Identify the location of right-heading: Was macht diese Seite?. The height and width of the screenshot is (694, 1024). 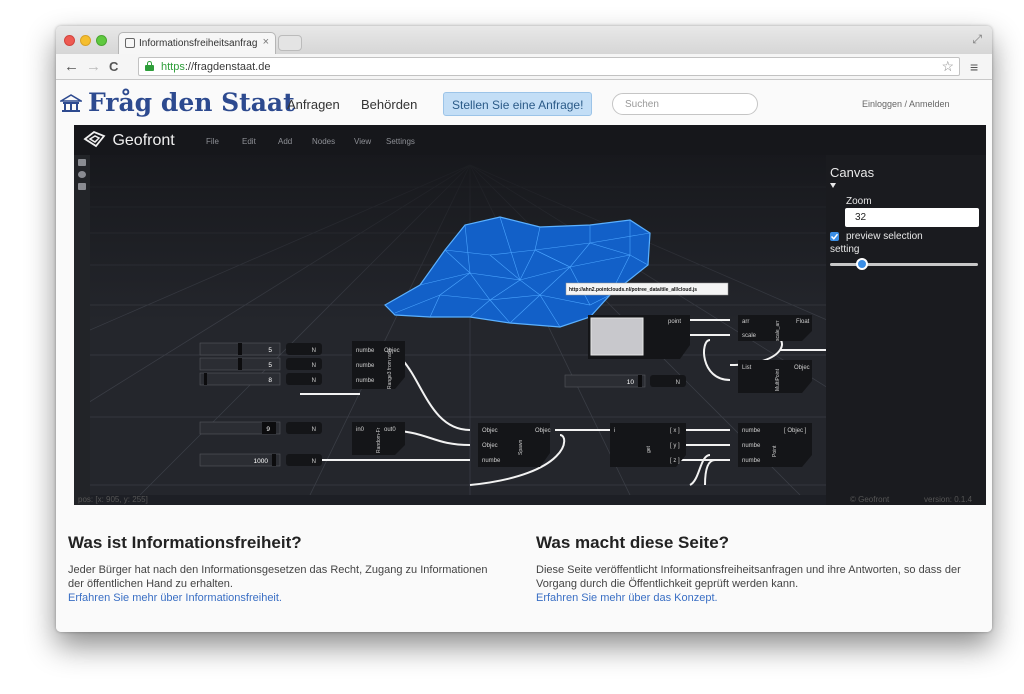
(633, 542).